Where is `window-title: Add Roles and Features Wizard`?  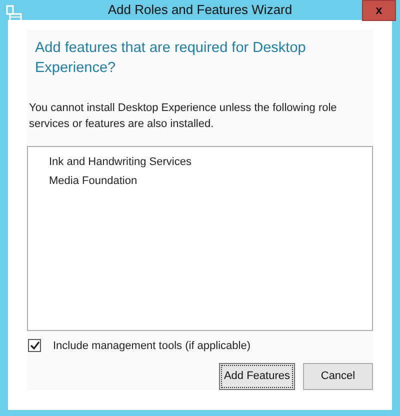 window-title: Add Roles and Features Wizard is located at coordinates (200, 10).